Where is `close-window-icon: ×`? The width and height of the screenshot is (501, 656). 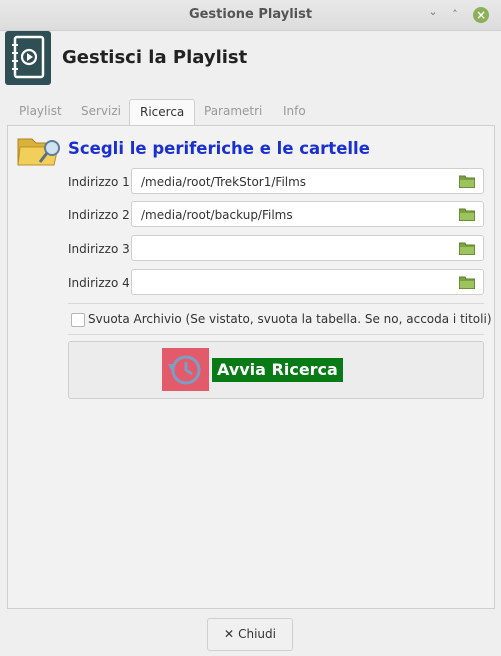 close-window-icon: × is located at coordinates (481, 15).